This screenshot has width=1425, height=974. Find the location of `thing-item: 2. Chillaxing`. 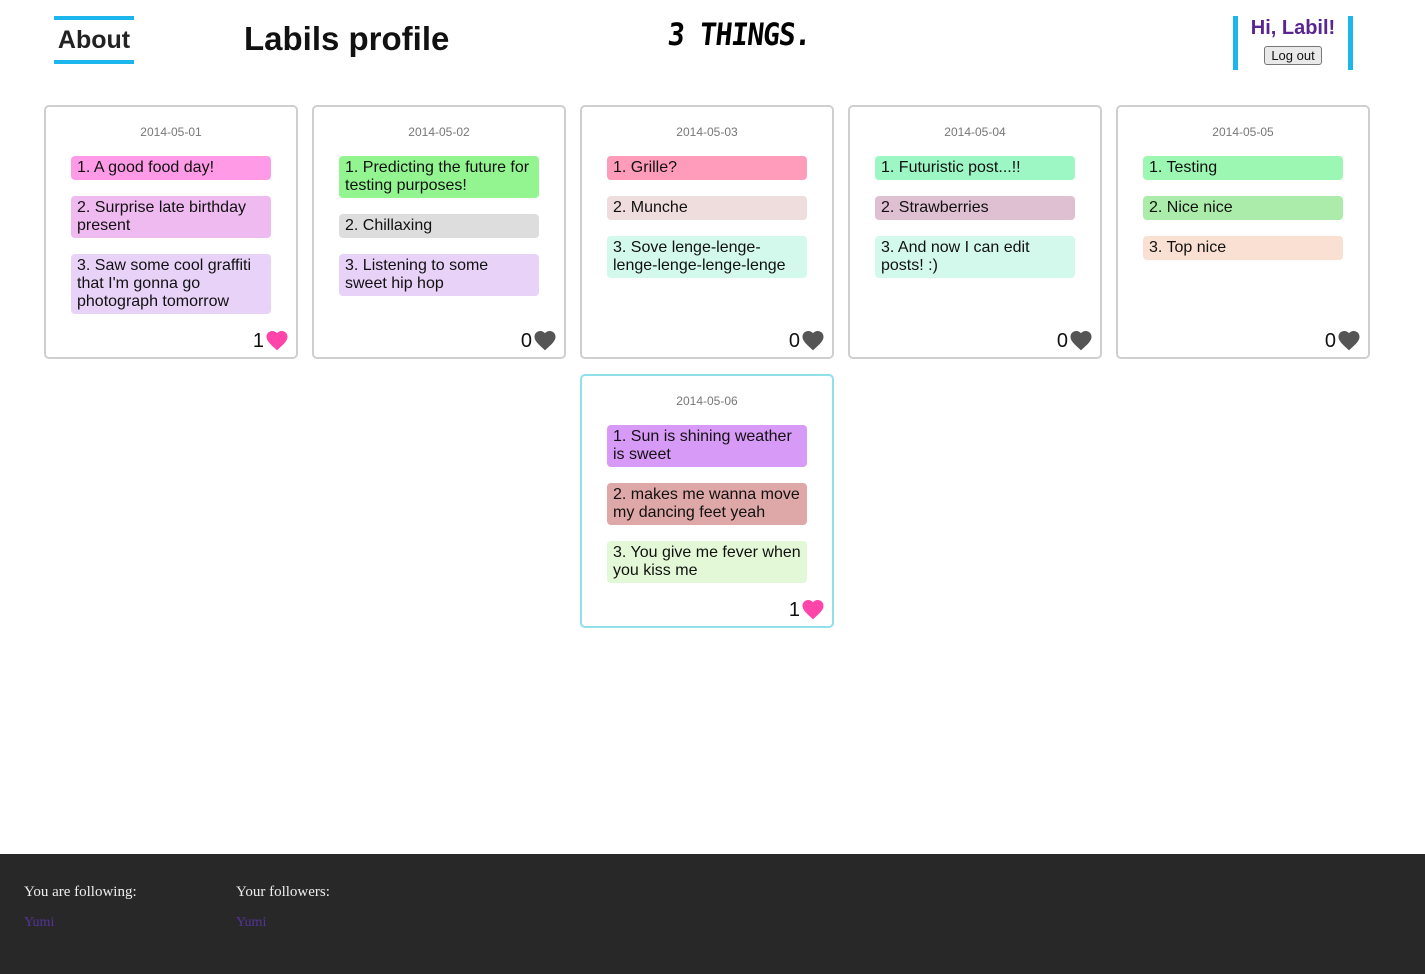

thing-item: 2. Chillaxing is located at coordinates (439, 226).